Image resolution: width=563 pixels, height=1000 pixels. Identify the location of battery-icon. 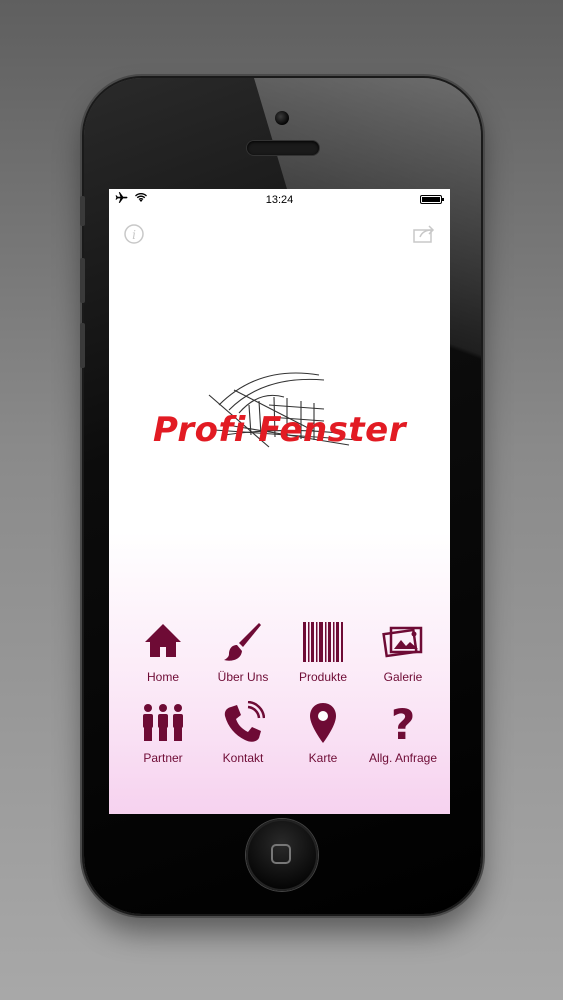
(432, 199).